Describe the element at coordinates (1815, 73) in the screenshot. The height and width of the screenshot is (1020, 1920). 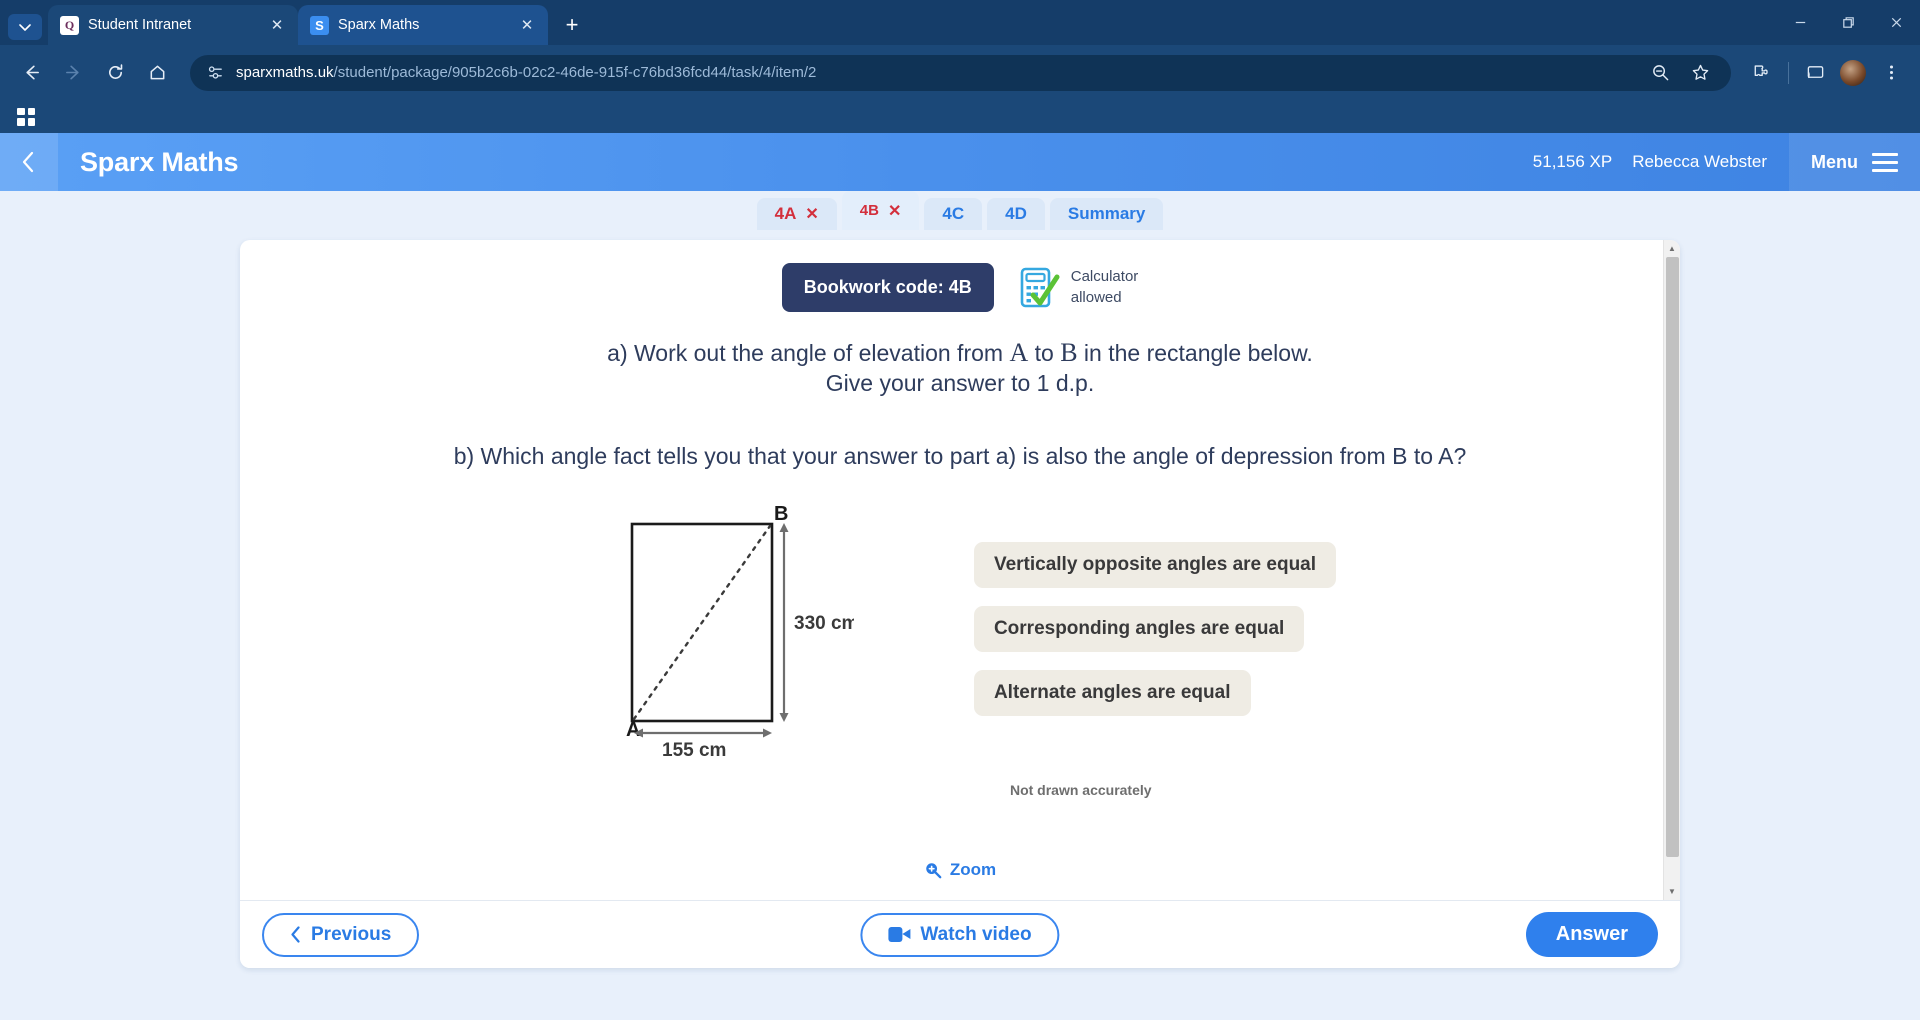
I see `cast-icon` at that location.